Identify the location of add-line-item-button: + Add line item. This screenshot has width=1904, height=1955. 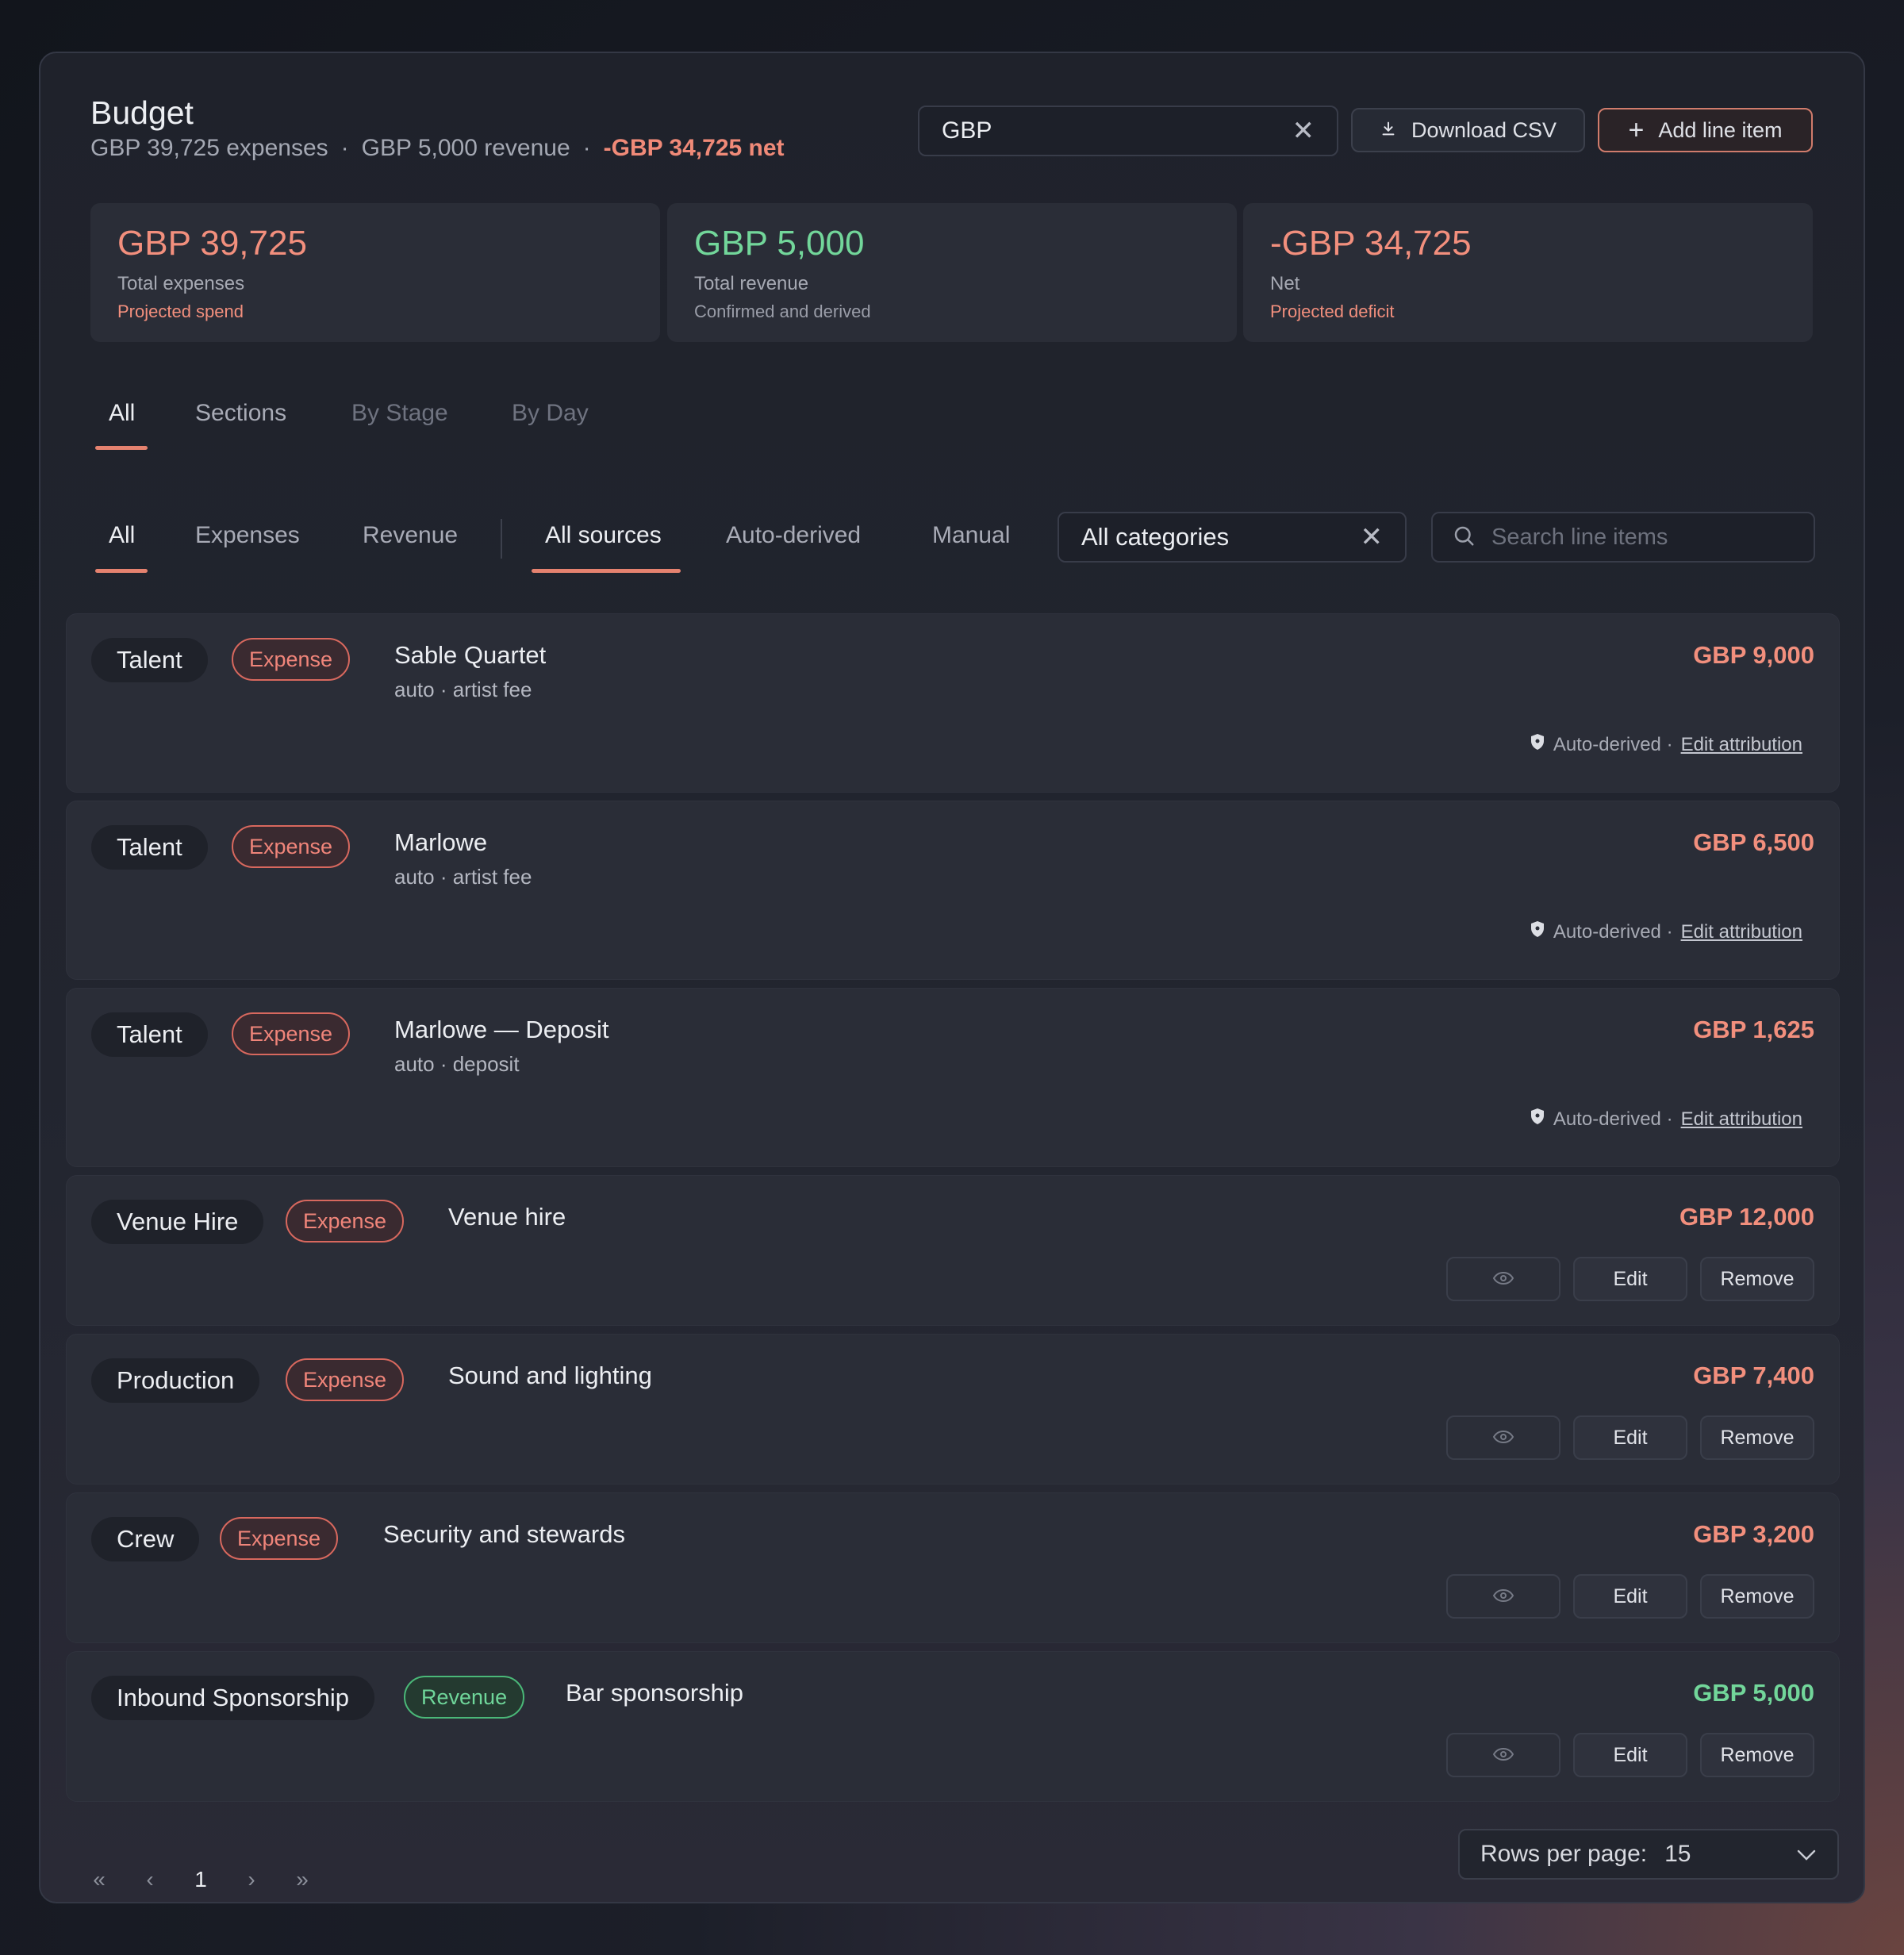
(1705, 130).